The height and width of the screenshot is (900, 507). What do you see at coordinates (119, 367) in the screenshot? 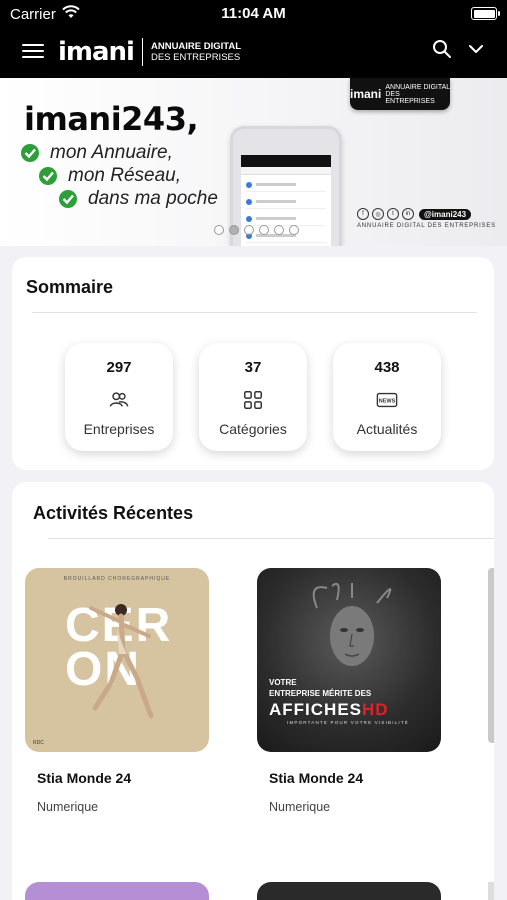
I see `stat-value: 297` at bounding box center [119, 367].